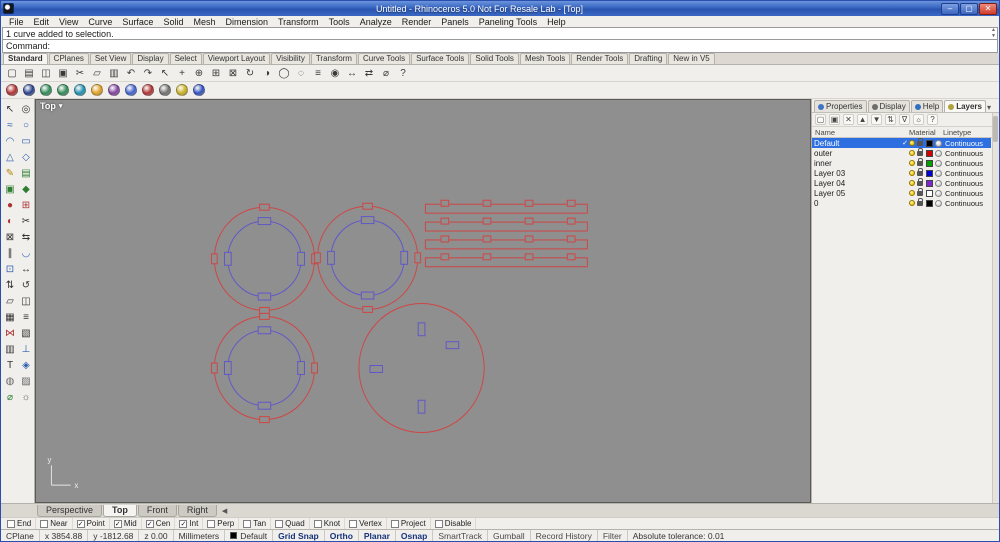 The height and width of the screenshot is (542, 1000). Describe the element at coordinates (301, 73) in the screenshot. I see `hide-icon: ◌` at that location.